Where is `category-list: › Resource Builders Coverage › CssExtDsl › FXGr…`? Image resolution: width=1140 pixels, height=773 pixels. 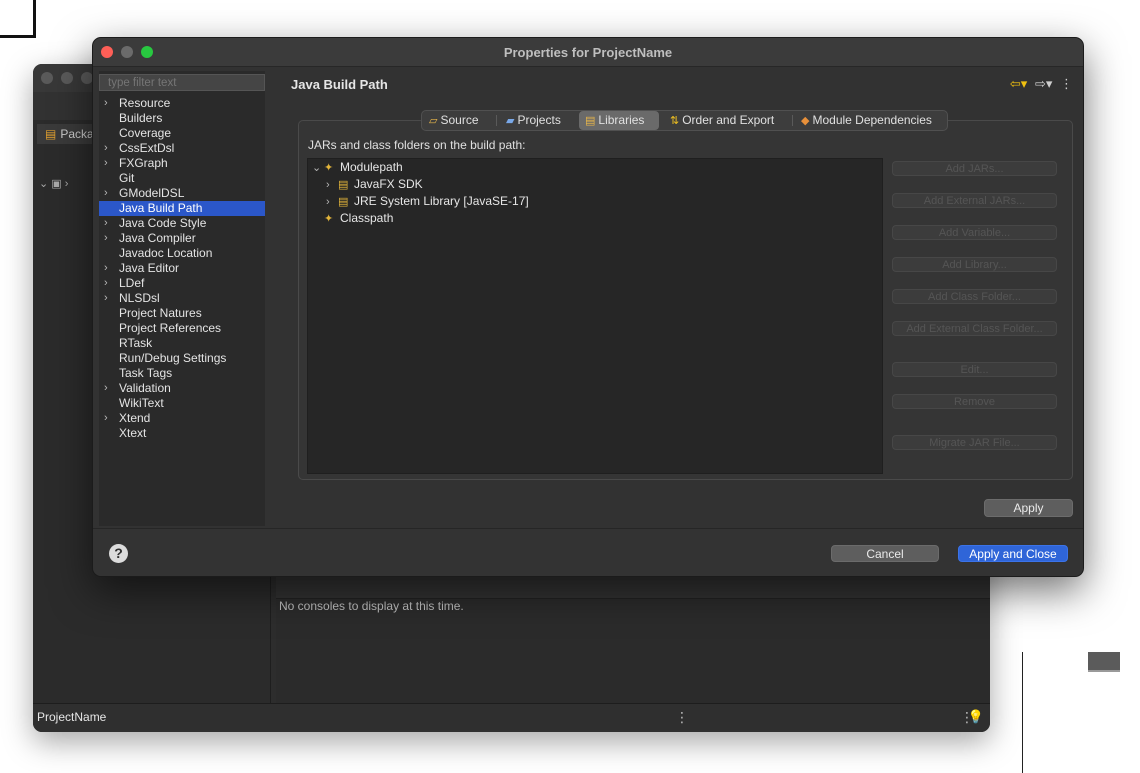 category-list: › Resource Builders Coverage › CssExtDsl › FXGr… is located at coordinates (182, 311).